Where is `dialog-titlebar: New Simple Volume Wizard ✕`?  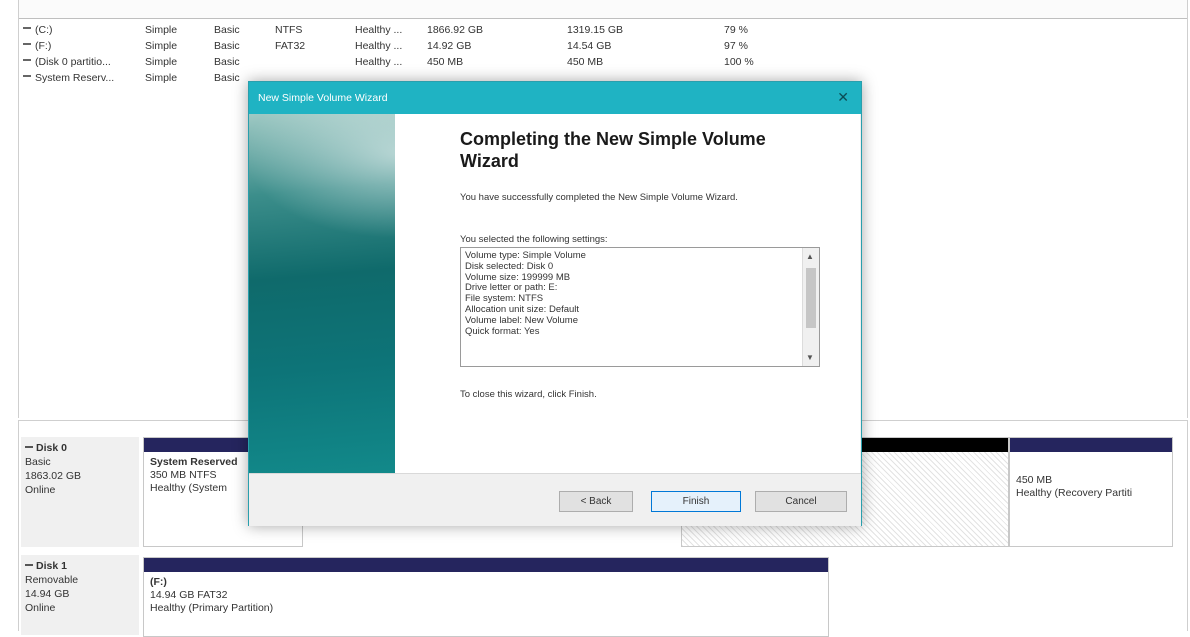
dialog-titlebar: New Simple Volume Wizard ✕ is located at coordinates (555, 98).